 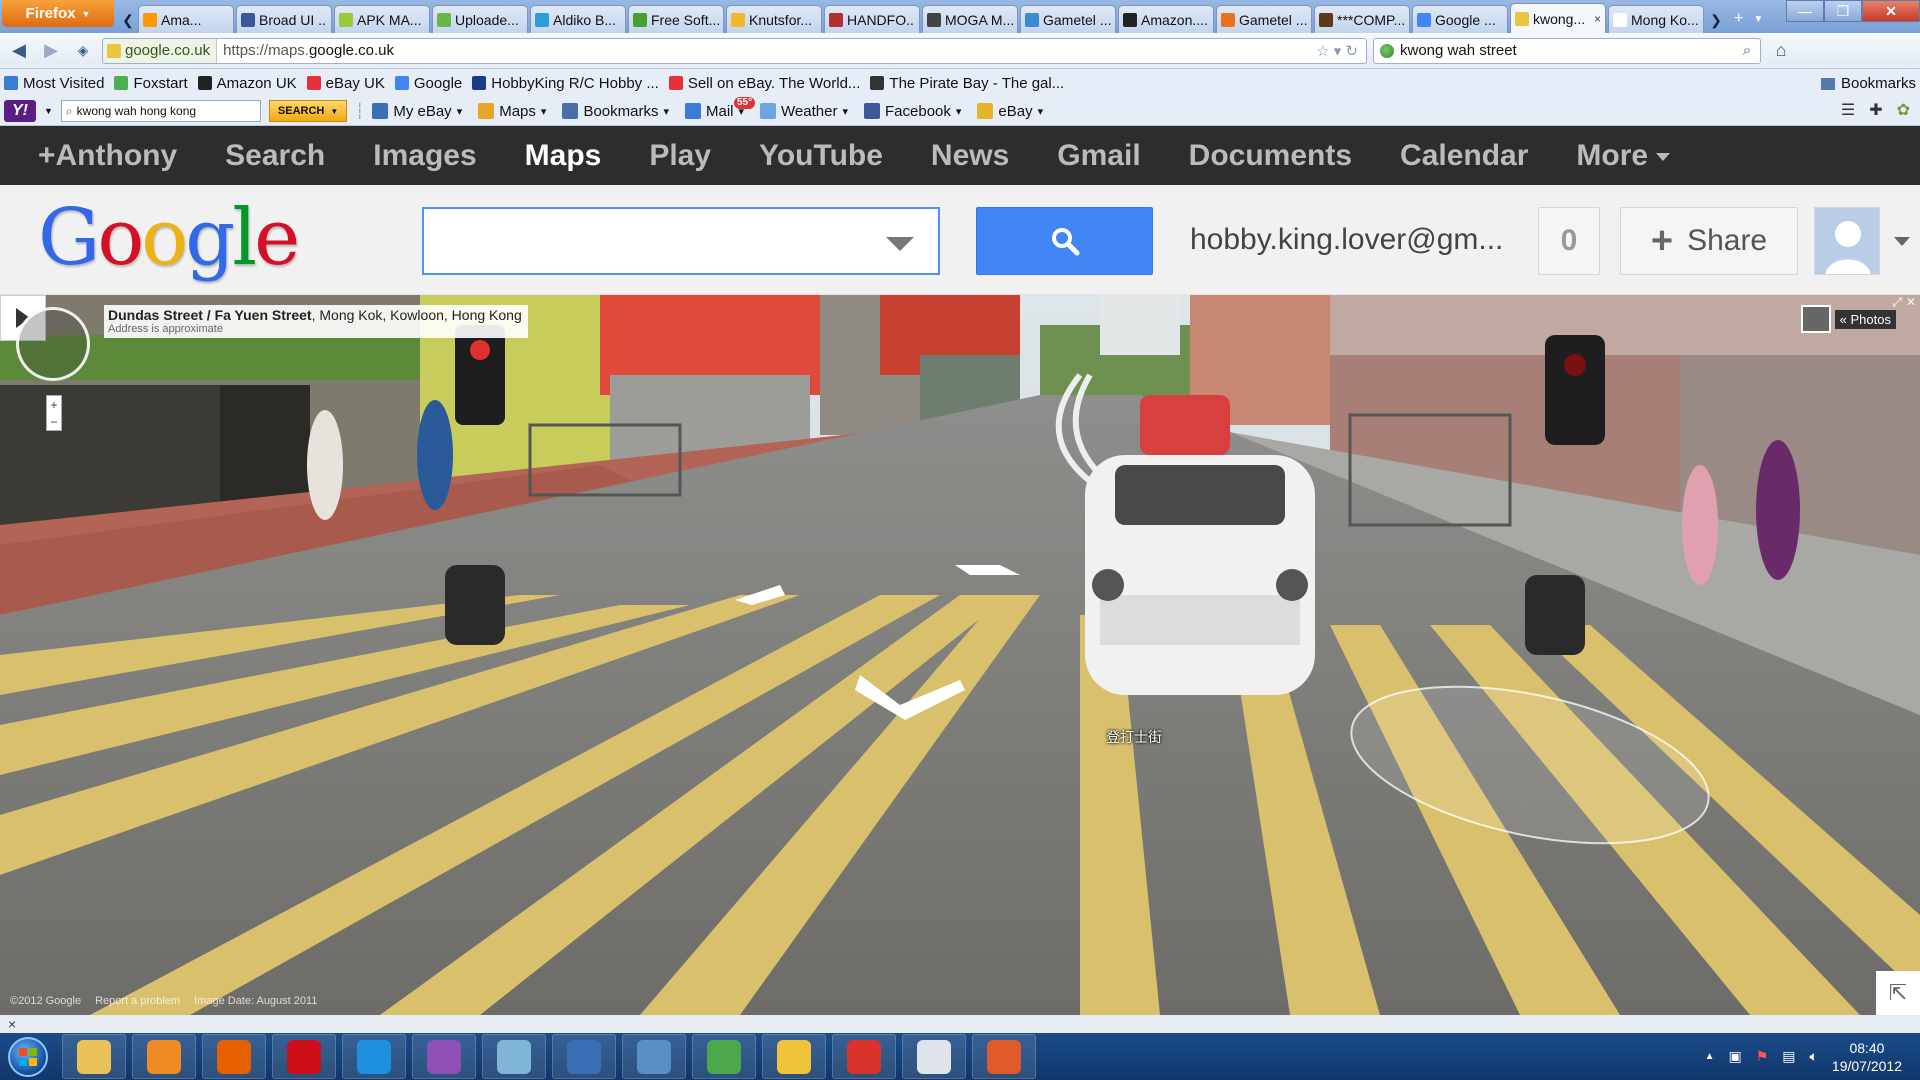 What do you see at coordinates (1843, 11) in the screenshot?
I see `maximize-icon: ❐` at bounding box center [1843, 11].